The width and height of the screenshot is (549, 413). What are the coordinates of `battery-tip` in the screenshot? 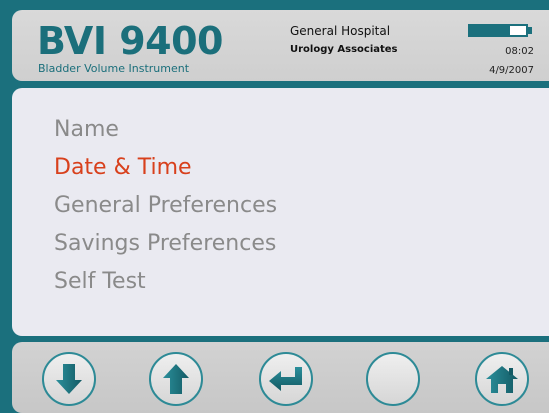 It's located at (530, 30).